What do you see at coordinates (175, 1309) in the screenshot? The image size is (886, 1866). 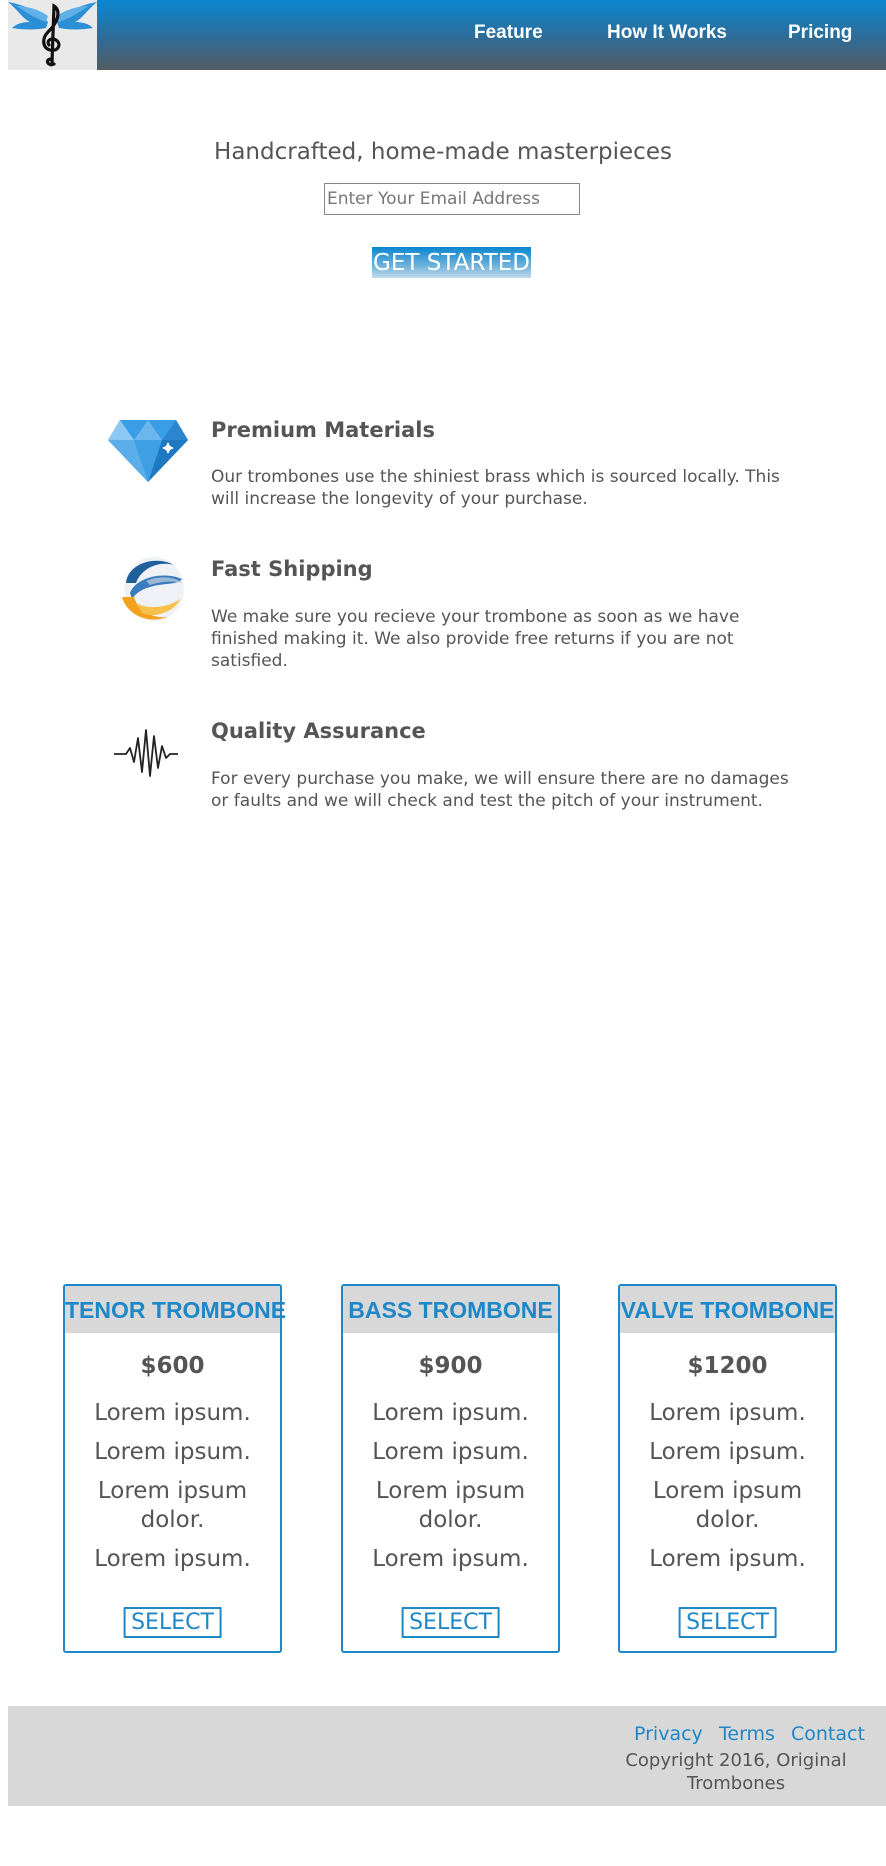 I see `card-title: TENOR TROMBONE` at bounding box center [175, 1309].